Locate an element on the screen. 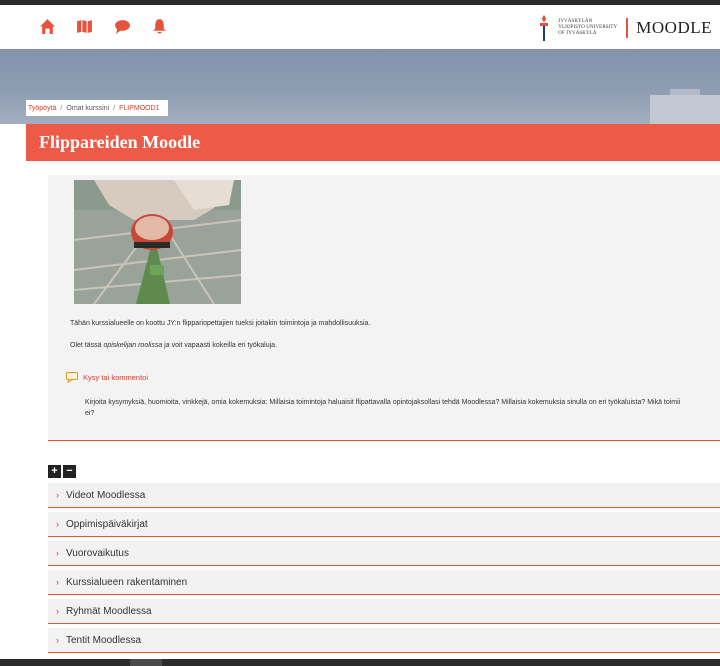 This screenshot has height=666, width=720. bottom-frame-strip is located at coordinates (360, 662).